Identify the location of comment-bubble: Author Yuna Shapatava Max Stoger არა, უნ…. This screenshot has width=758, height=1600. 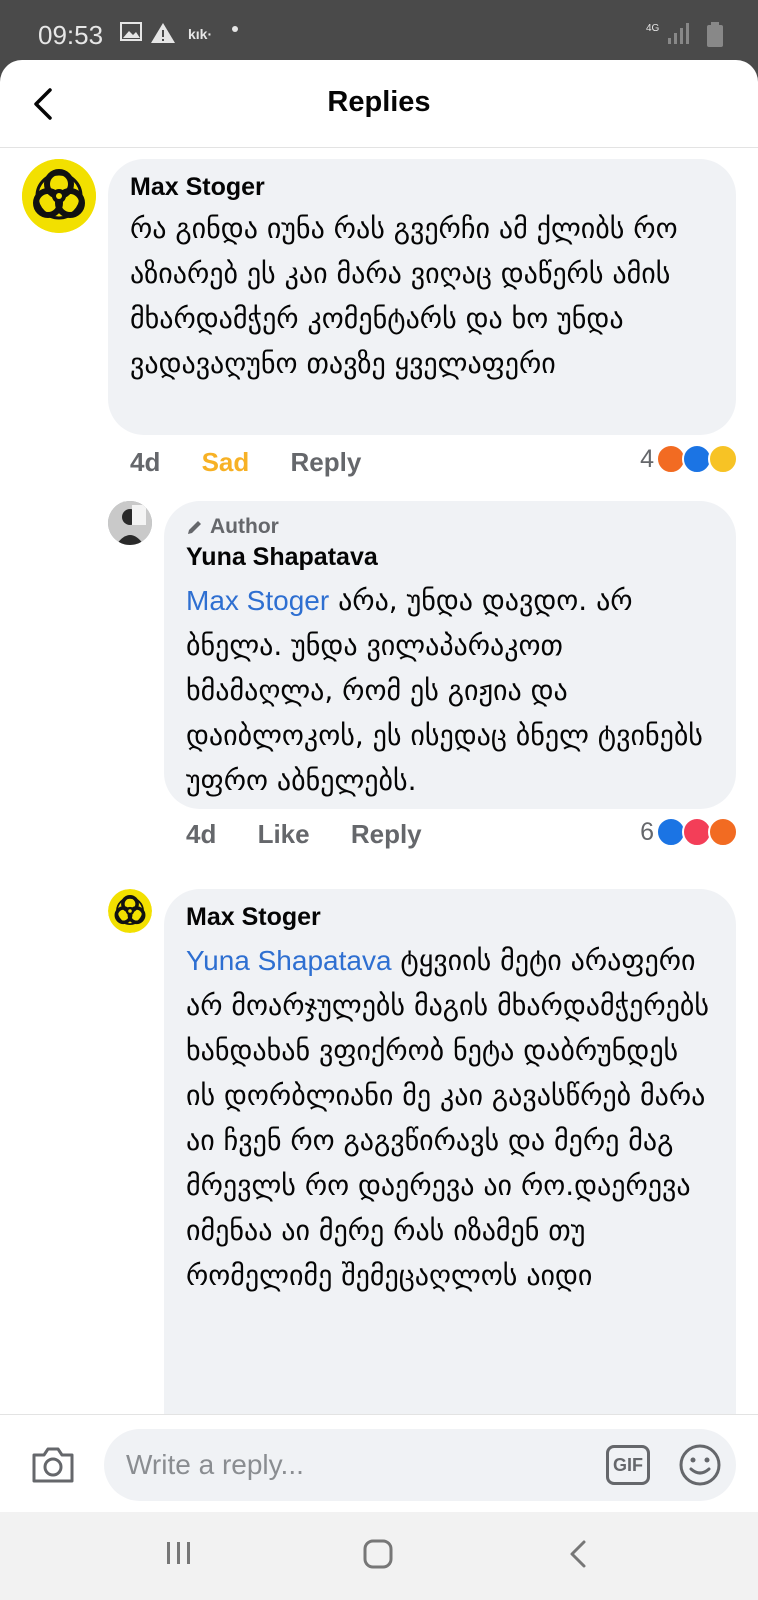
(450, 655).